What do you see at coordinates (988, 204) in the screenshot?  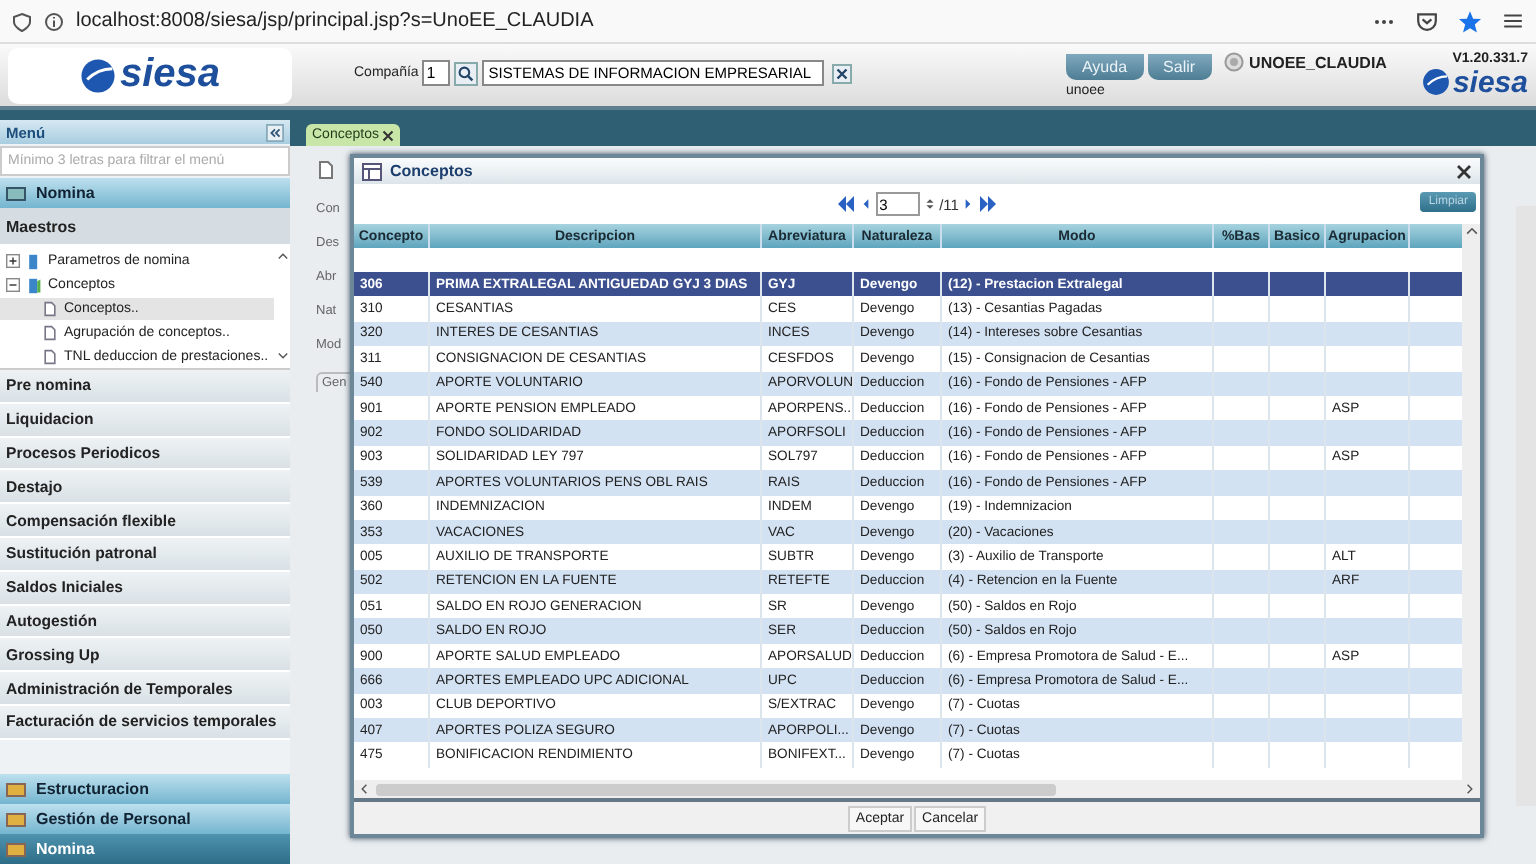 I see `last-page-icon` at bounding box center [988, 204].